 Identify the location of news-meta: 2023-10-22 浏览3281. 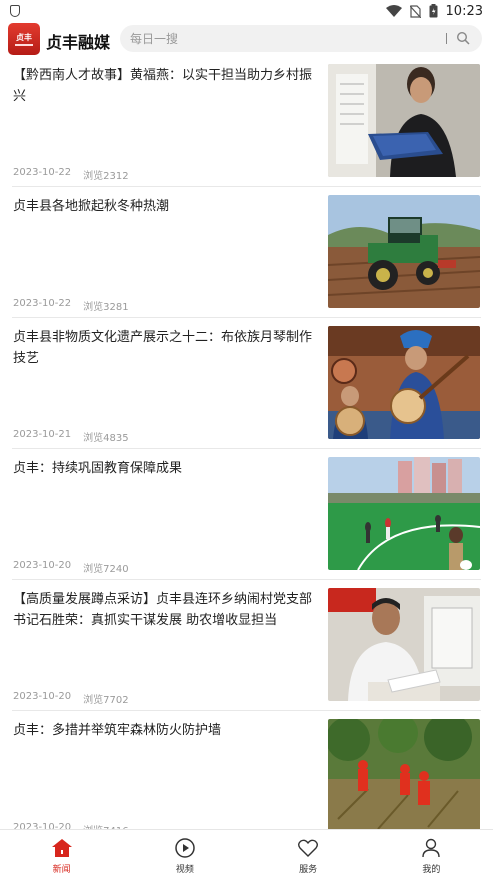
(71, 305).